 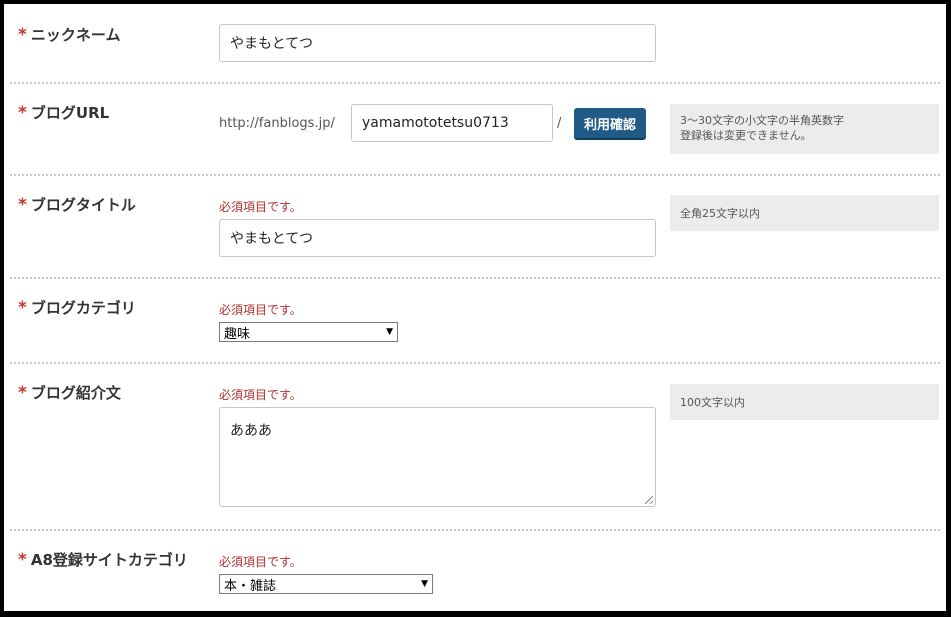 I want to click on blog-intro-label-text: ブログ紹介文, so click(x=75, y=393).